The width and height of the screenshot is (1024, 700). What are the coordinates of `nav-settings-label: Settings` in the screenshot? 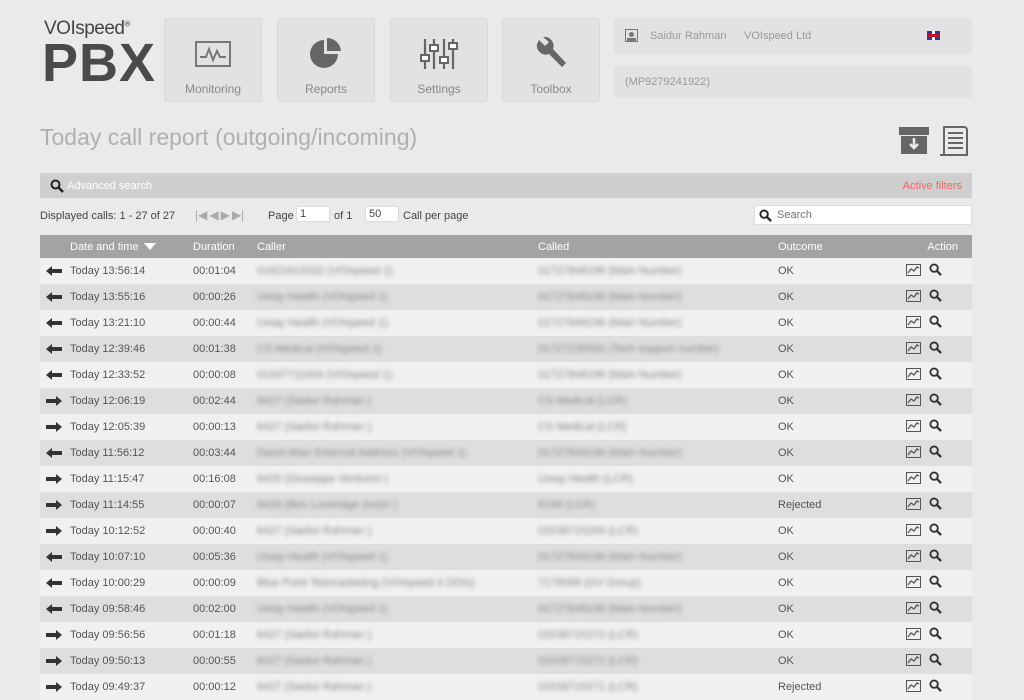 It's located at (439, 89).